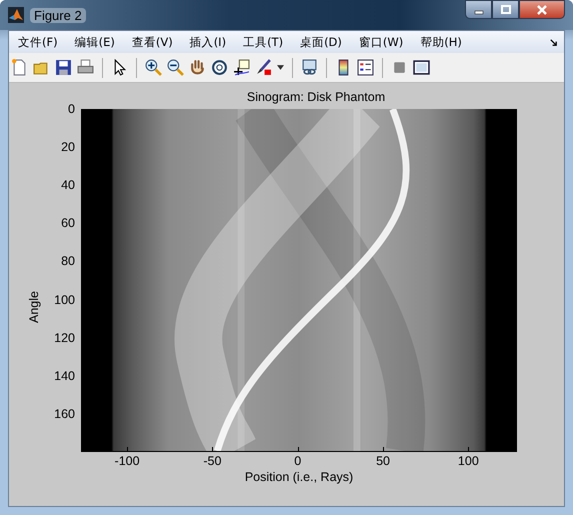 Image resolution: width=573 pixels, height=515 pixels. I want to click on menu-item: 插入(I), so click(208, 42).